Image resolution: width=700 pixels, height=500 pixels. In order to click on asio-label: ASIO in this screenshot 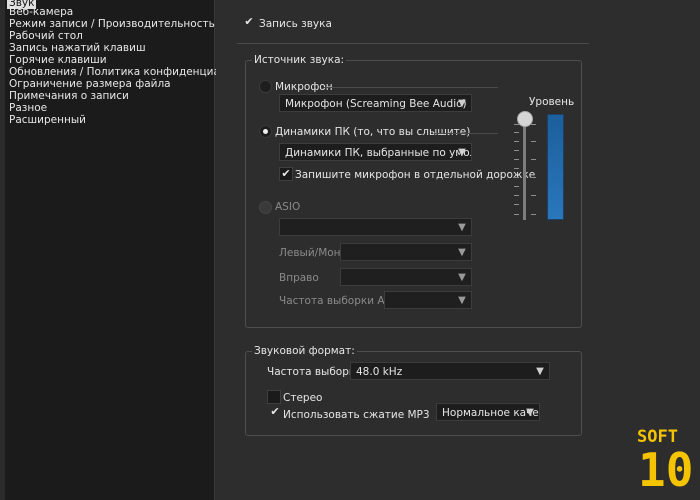, I will do `click(288, 207)`.